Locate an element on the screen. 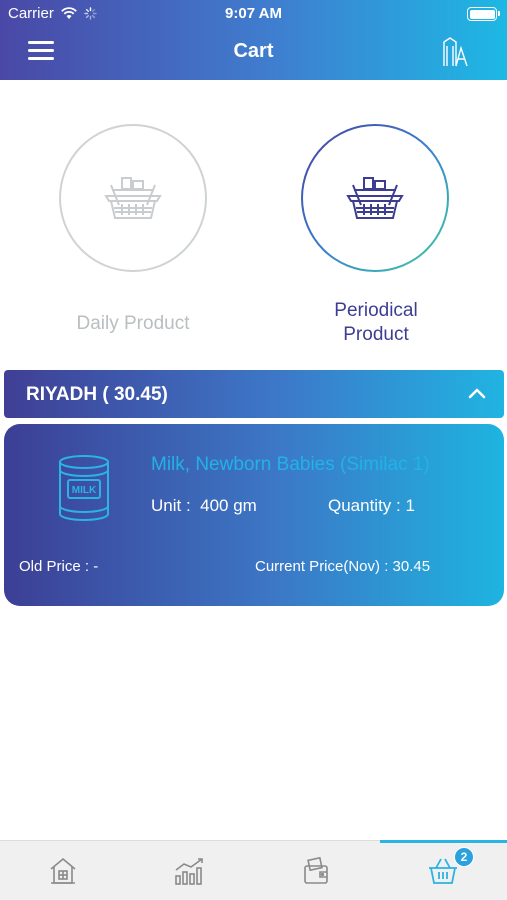  quantity-info: Quantity : 1 is located at coordinates (371, 506).